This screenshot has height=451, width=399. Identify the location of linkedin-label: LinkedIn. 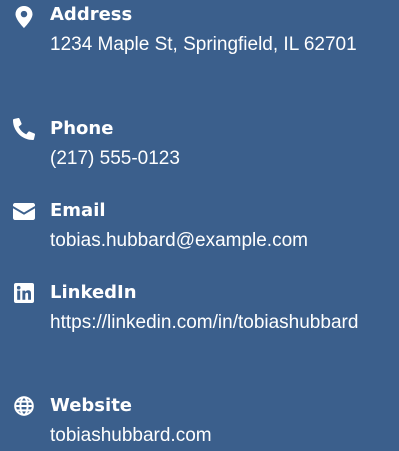
(93, 292).